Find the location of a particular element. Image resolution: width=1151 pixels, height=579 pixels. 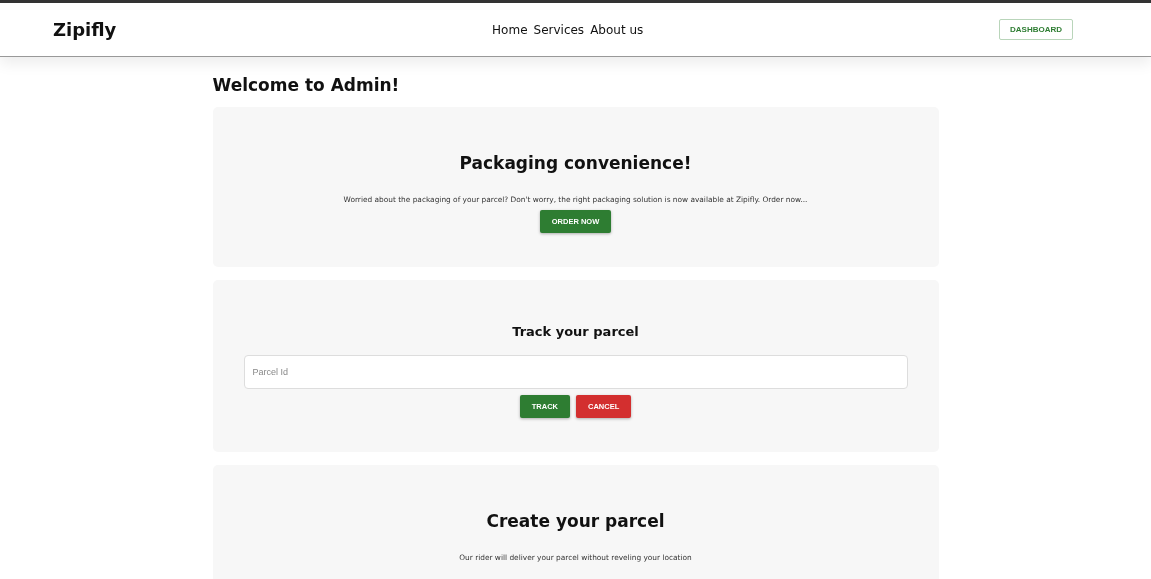

nav-link: About us is located at coordinates (617, 29).